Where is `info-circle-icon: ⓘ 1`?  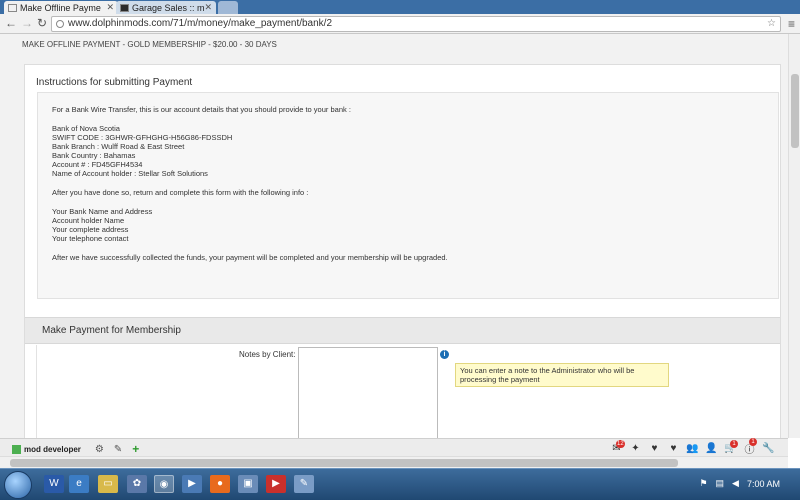 info-circle-icon: ⓘ 1 is located at coordinates (749, 447).